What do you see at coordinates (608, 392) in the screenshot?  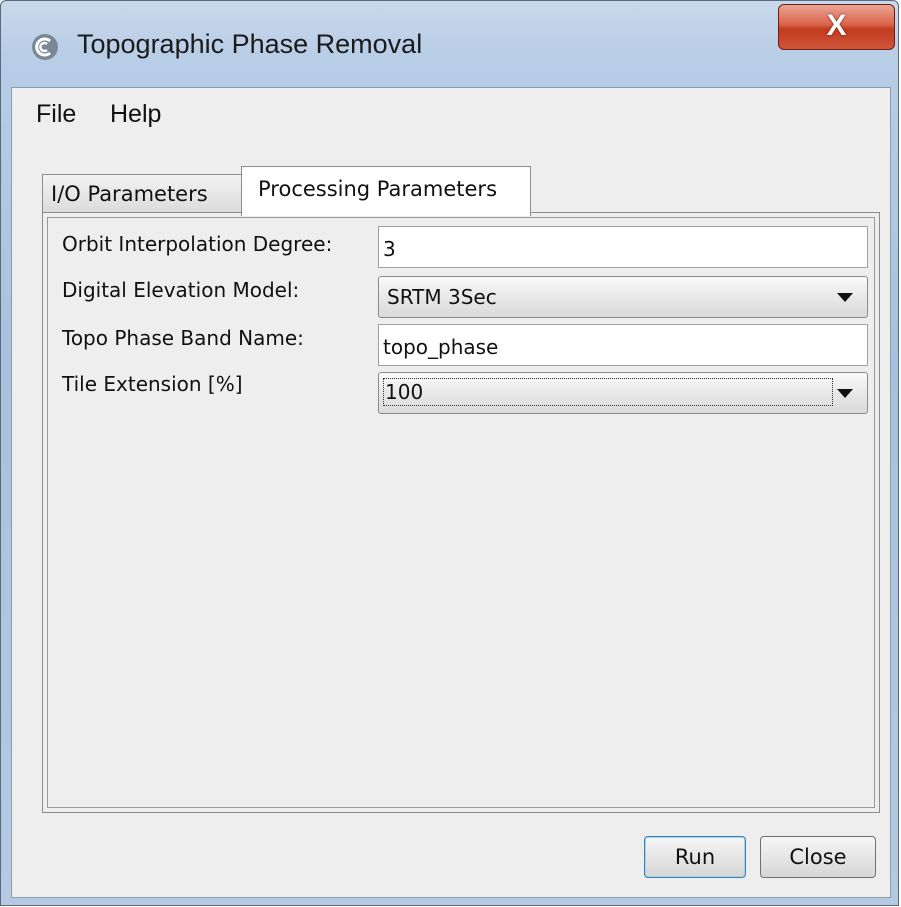 I see `tile-extension-selected-value: 100` at bounding box center [608, 392].